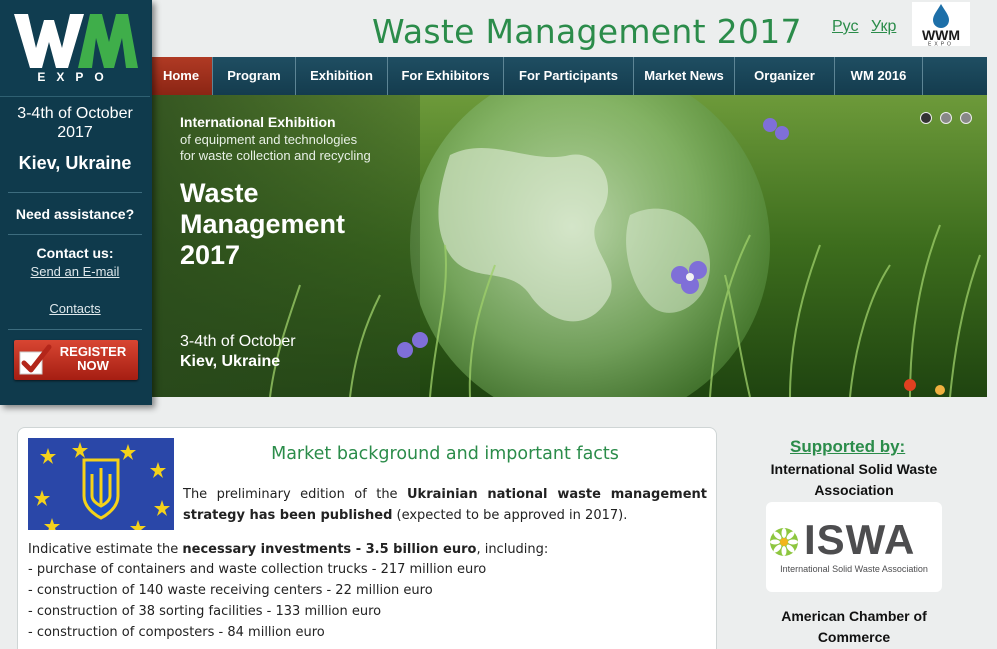  What do you see at coordinates (75, 253) in the screenshot?
I see `contact-us-label: Contact us:` at bounding box center [75, 253].